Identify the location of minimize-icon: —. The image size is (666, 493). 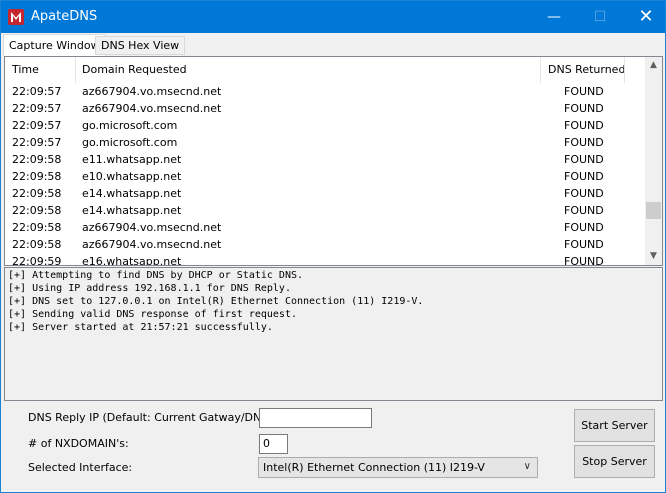
(554, 17).